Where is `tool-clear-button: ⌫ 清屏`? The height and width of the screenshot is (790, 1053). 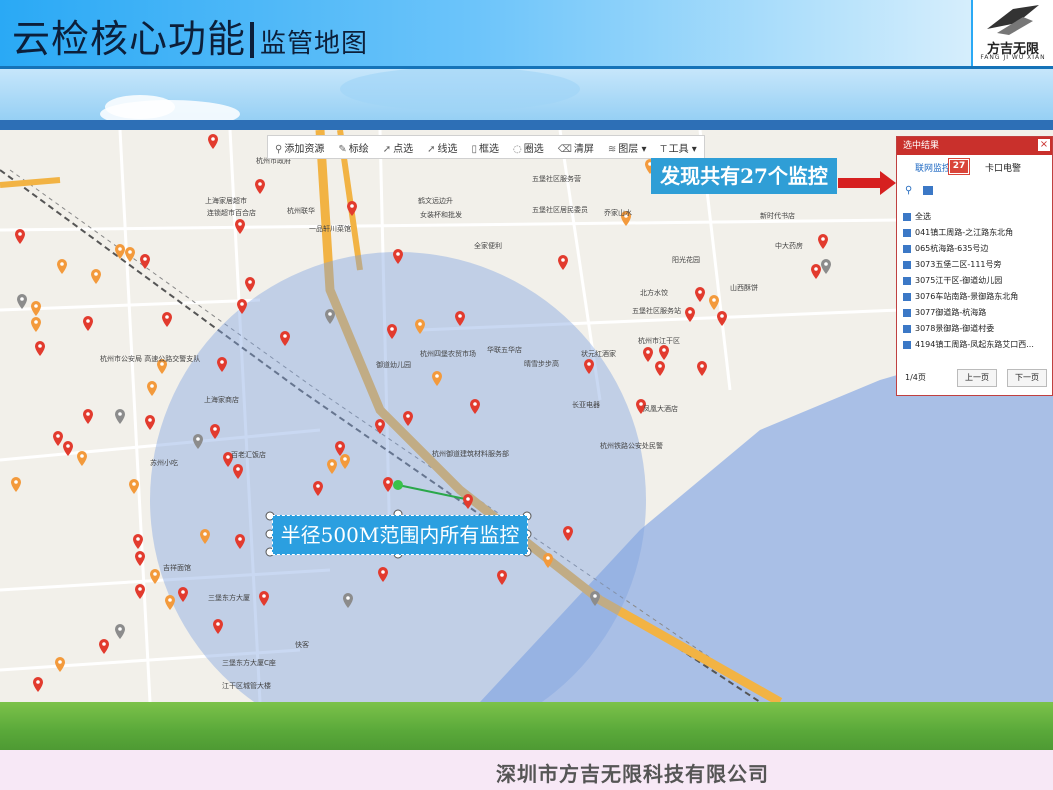 tool-clear-button: ⌫ 清屏 is located at coordinates (576, 147).